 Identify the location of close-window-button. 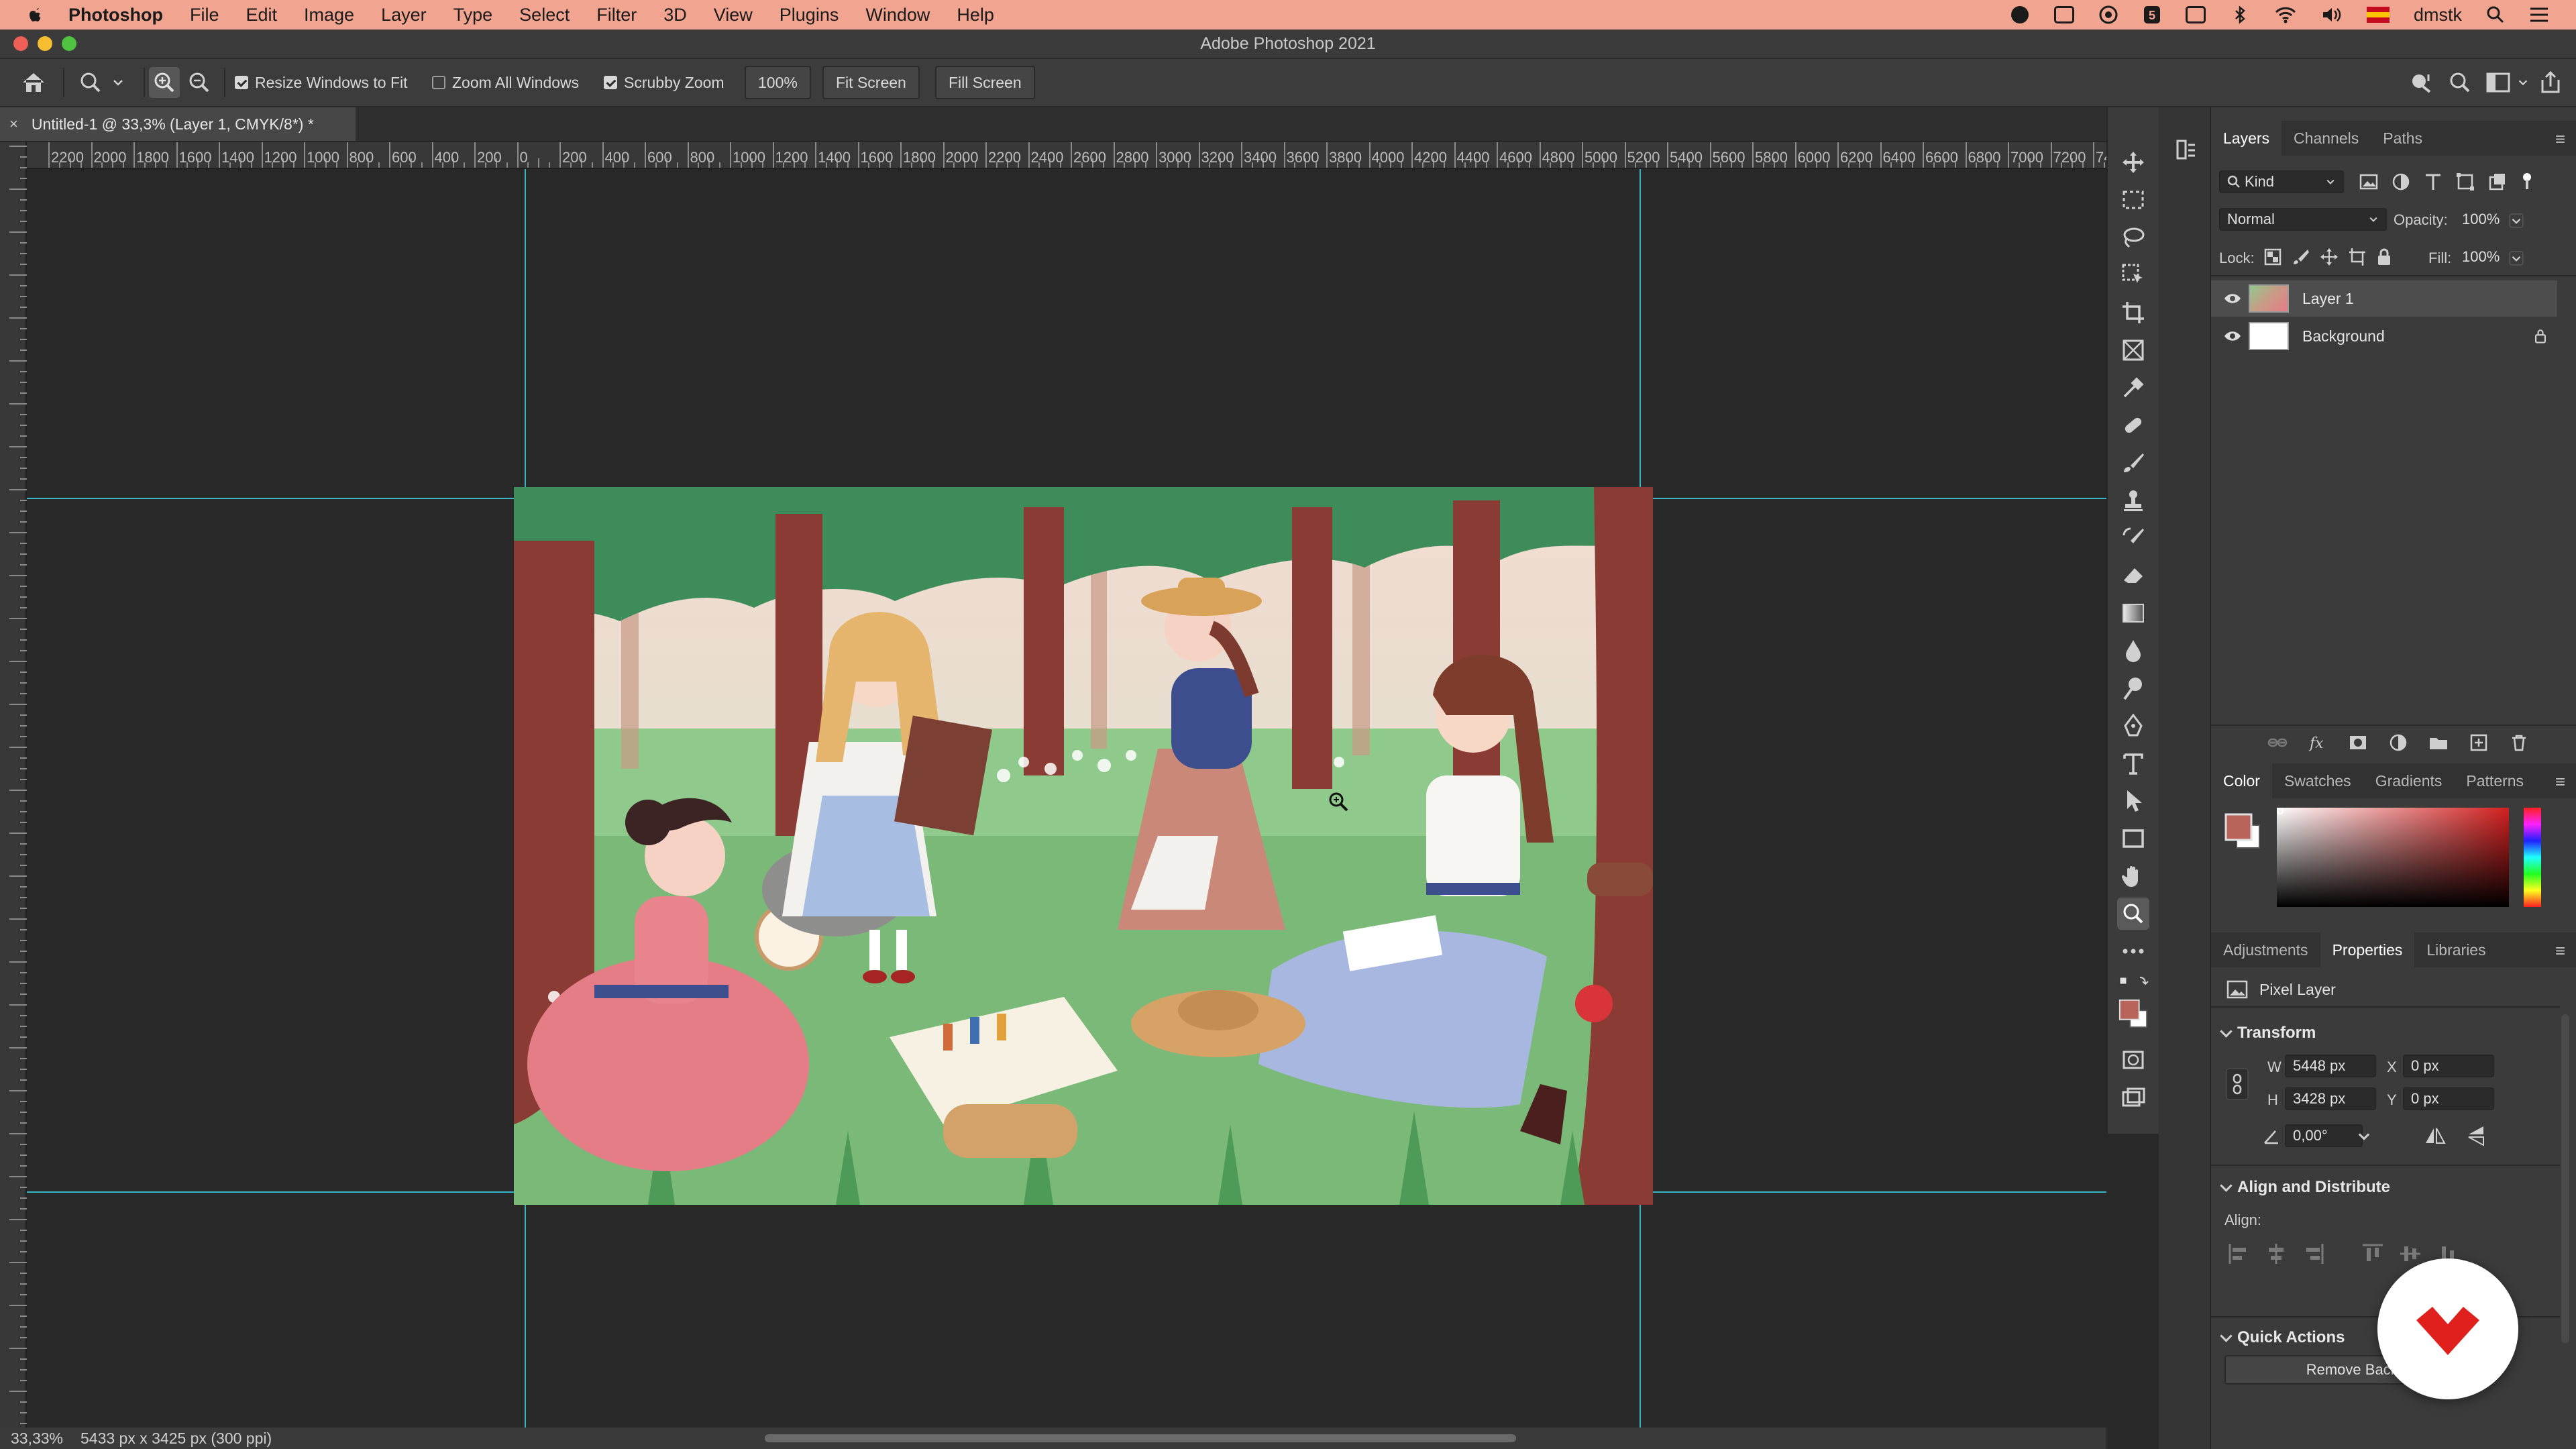
(20, 43).